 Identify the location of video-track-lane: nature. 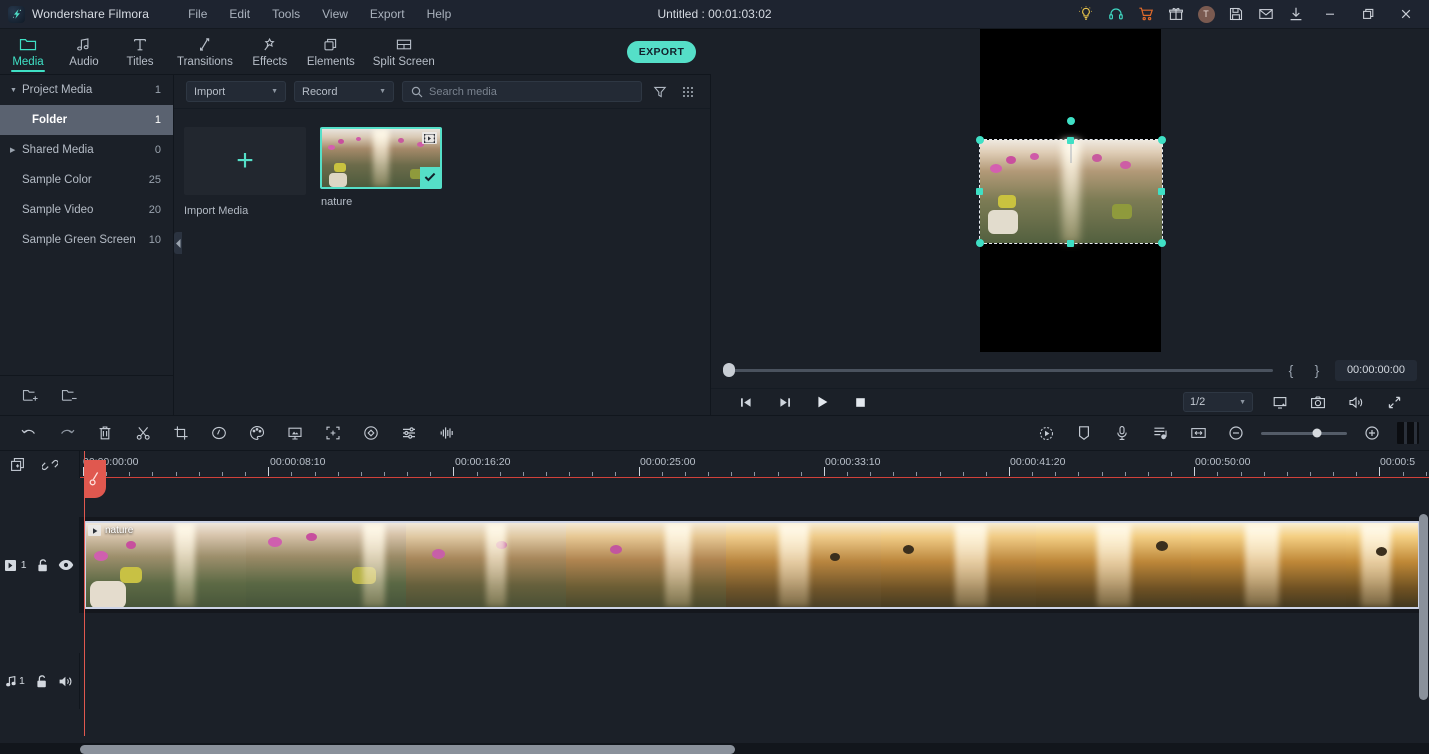
(750, 565).